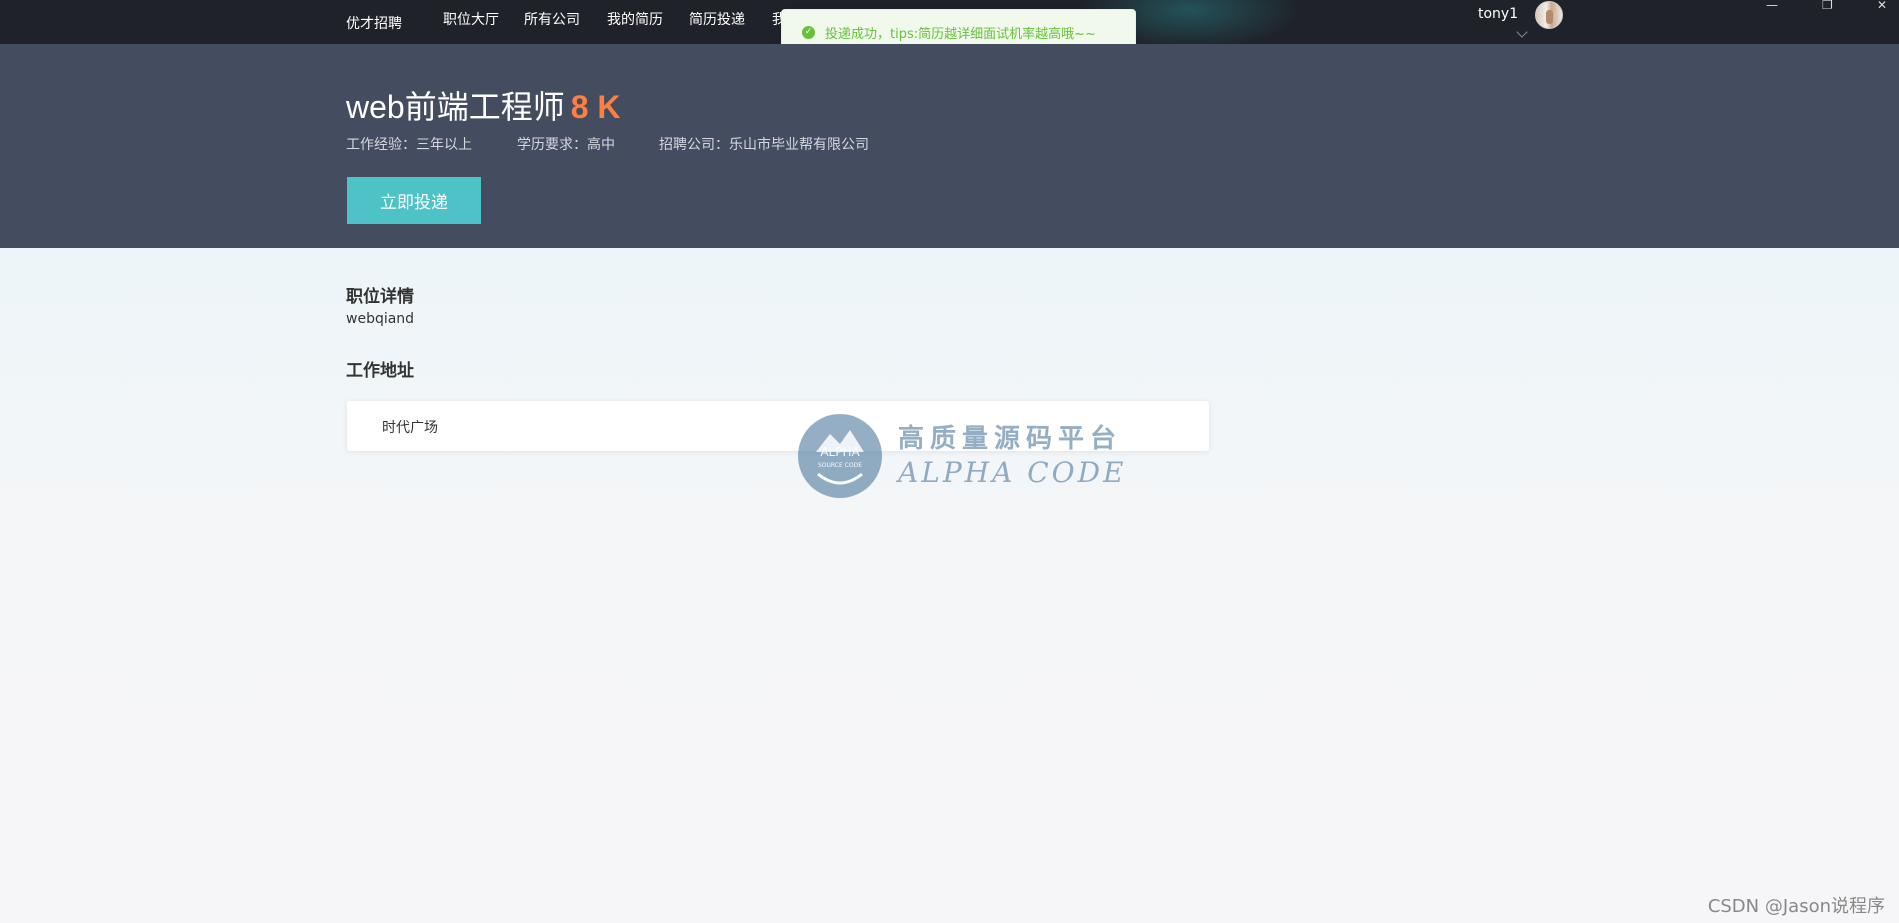  What do you see at coordinates (1796, 906) in the screenshot?
I see `footer-credit: CSDN @Jason说程序` at bounding box center [1796, 906].